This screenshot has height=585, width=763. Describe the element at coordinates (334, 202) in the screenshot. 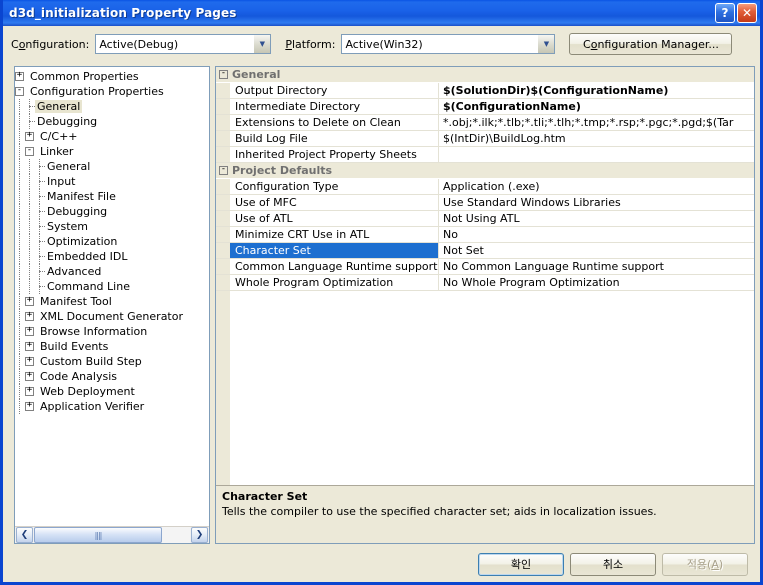

I see `grid-property-name: Use of MFC` at that location.